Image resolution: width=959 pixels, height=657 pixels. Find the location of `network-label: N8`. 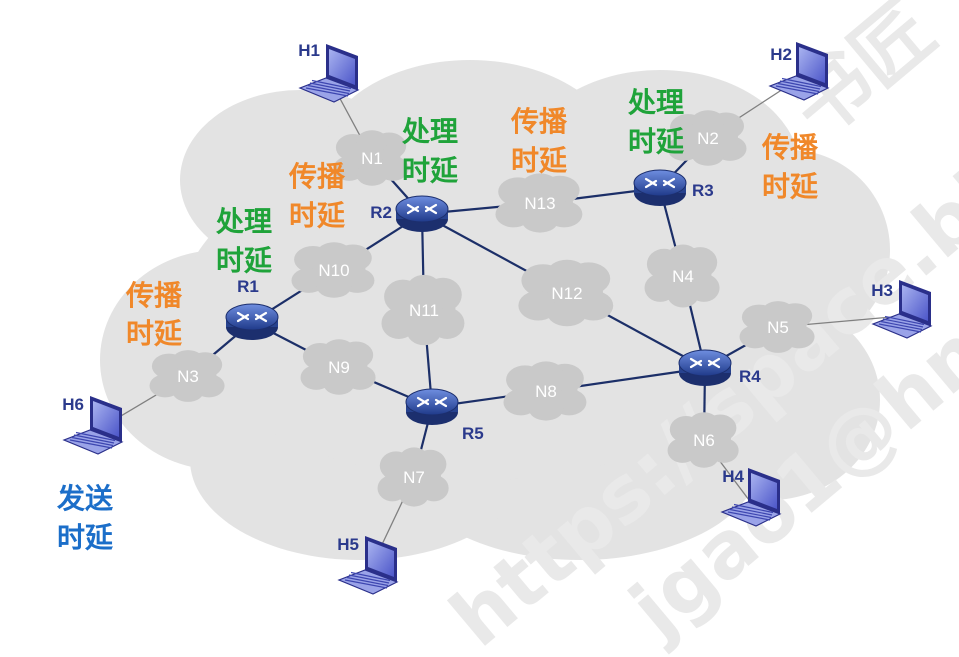

network-label: N8 is located at coordinates (546, 391).